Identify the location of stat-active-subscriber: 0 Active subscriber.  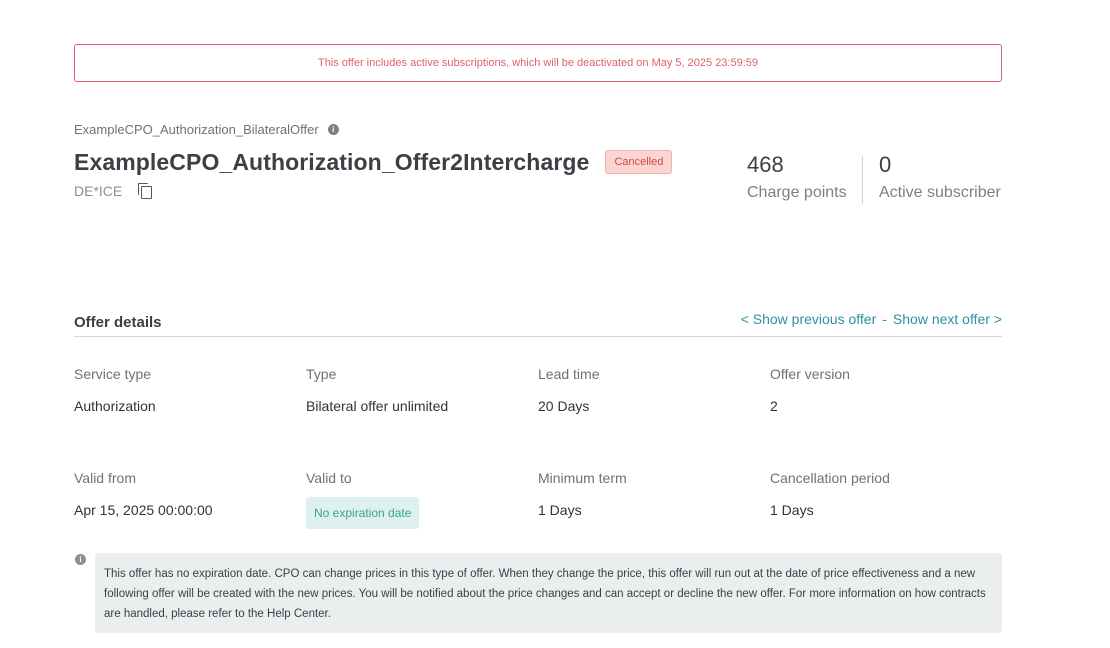
(940, 177).